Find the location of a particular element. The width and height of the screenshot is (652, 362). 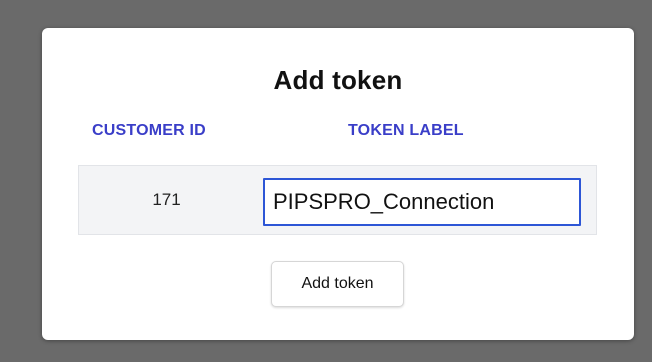

dialog-title: Add token is located at coordinates (338, 80).